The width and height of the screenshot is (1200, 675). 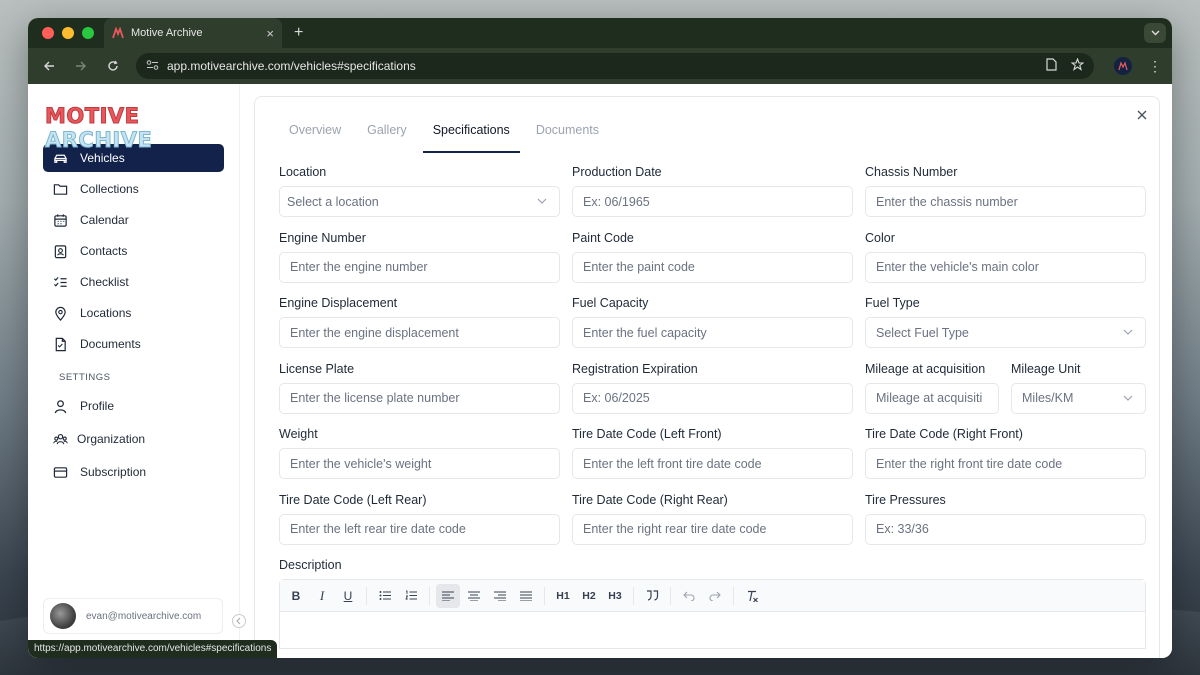 What do you see at coordinates (113, 66) in the screenshot?
I see `reload-icon` at bounding box center [113, 66].